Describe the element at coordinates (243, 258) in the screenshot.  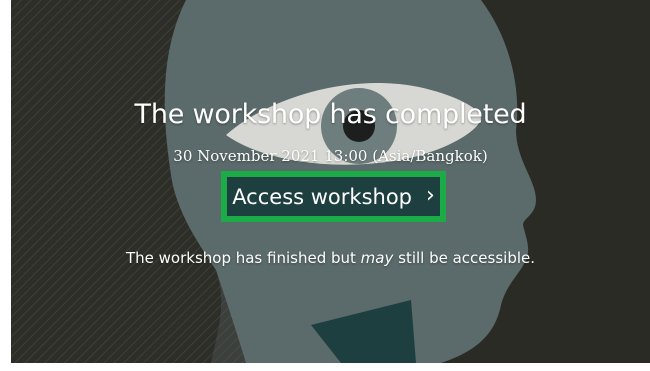
I see `status-note-before: The workshop has finished but` at that location.